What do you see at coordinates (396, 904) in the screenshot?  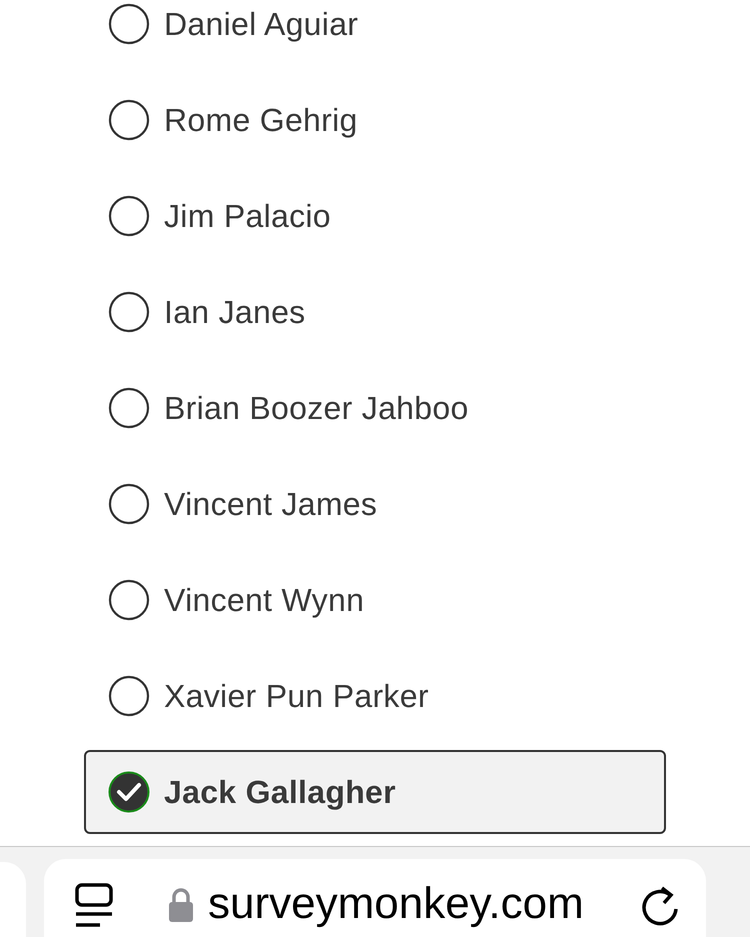 I see `url-text: surveymonkey.com` at bounding box center [396, 904].